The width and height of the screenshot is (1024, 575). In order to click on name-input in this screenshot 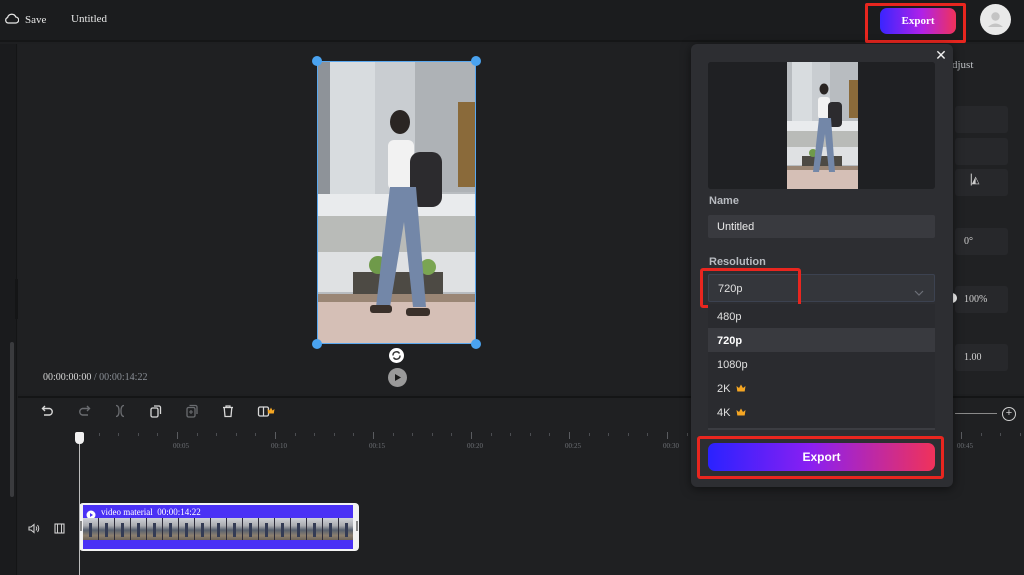, I will do `click(821, 226)`.